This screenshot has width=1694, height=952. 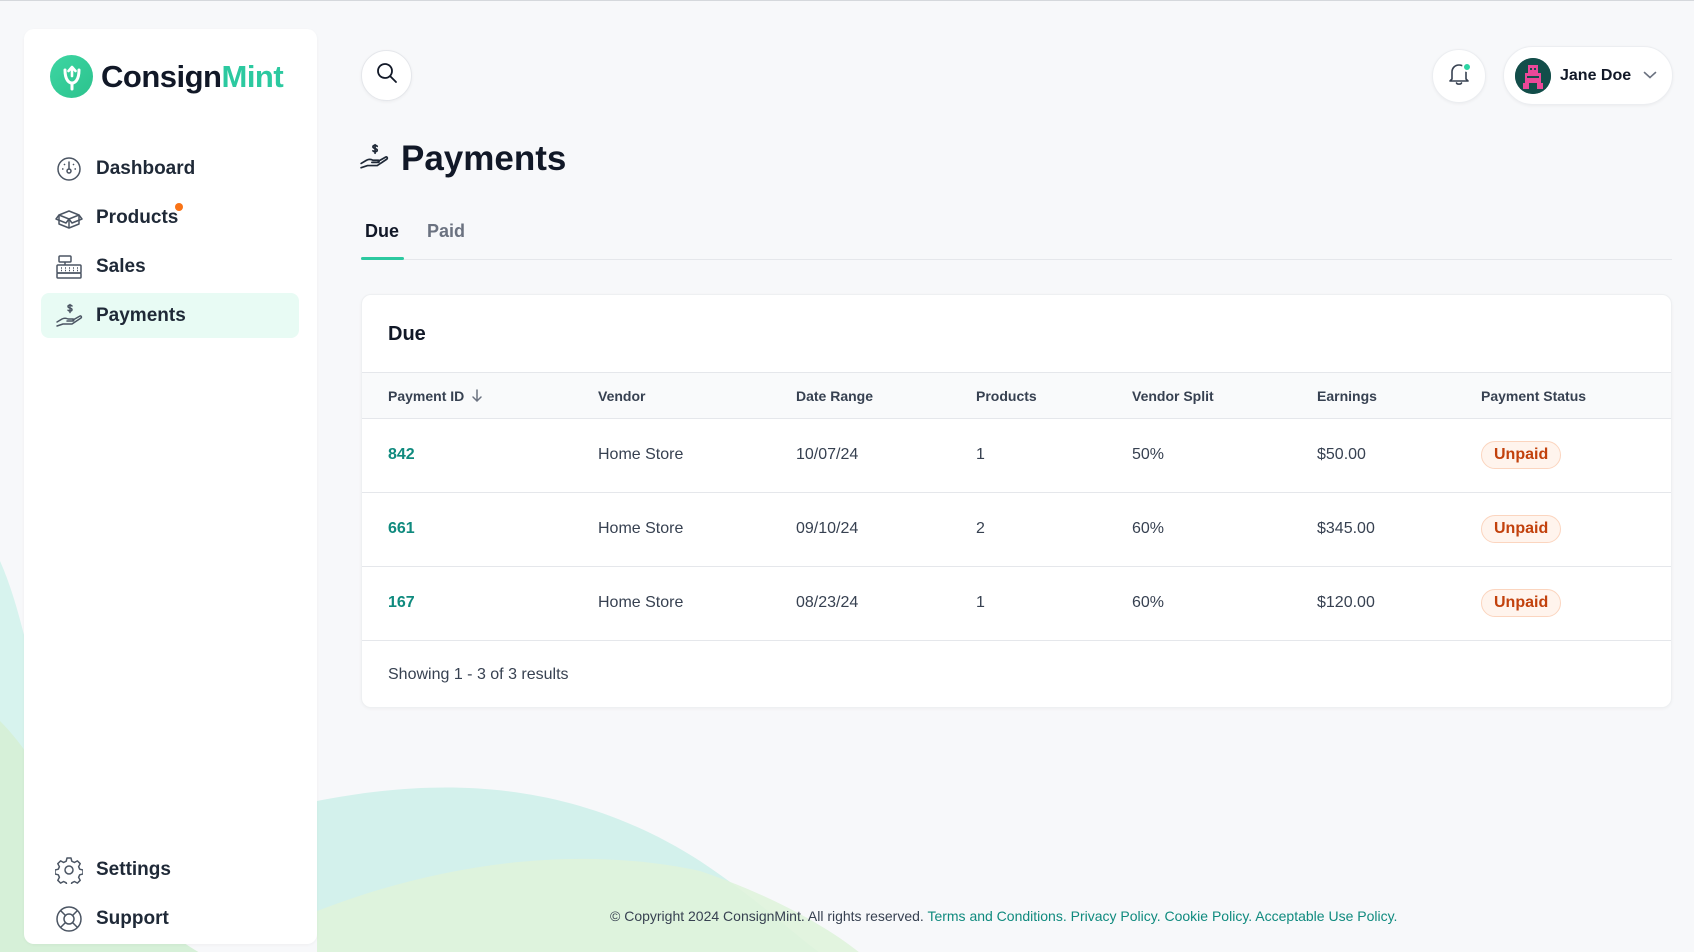 What do you see at coordinates (121, 266) in the screenshot?
I see `sidebar-item-label: Sales` at bounding box center [121, 266].